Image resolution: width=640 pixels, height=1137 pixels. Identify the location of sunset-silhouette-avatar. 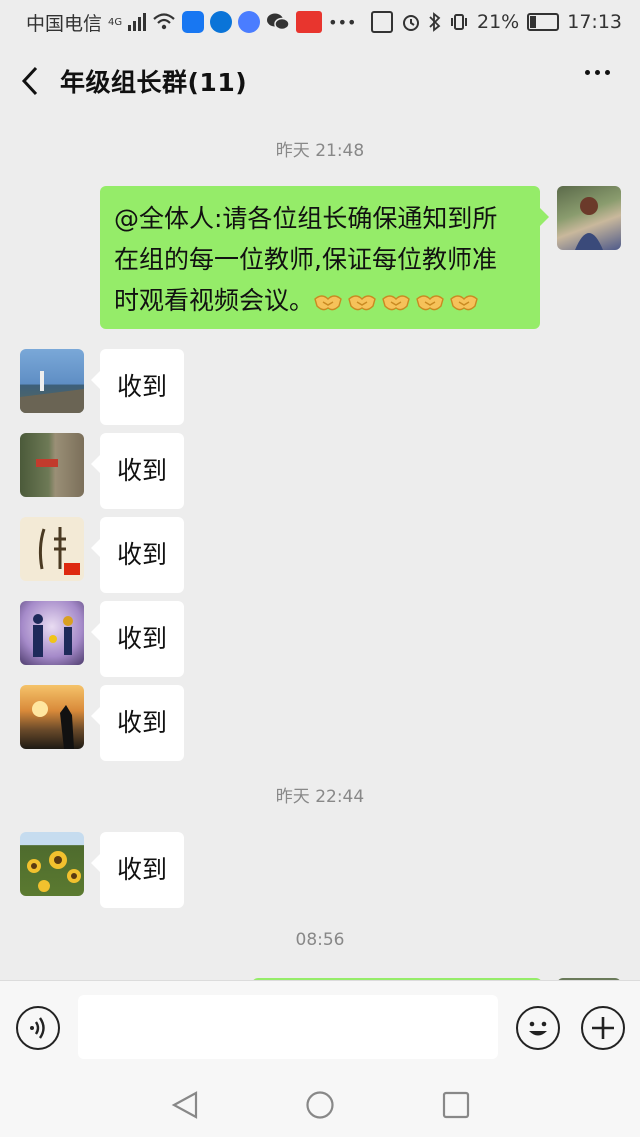
(52, 717).